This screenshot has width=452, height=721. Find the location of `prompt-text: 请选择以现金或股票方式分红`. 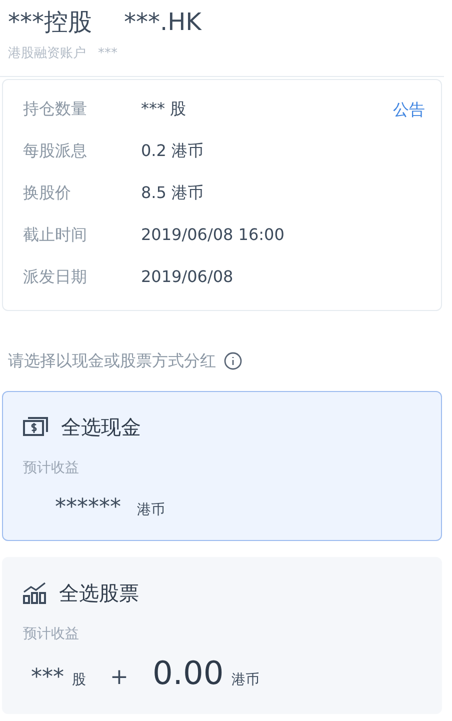

prompt-text: 请选择以现金或股票方式分红 is located at coordinates (112, 361).